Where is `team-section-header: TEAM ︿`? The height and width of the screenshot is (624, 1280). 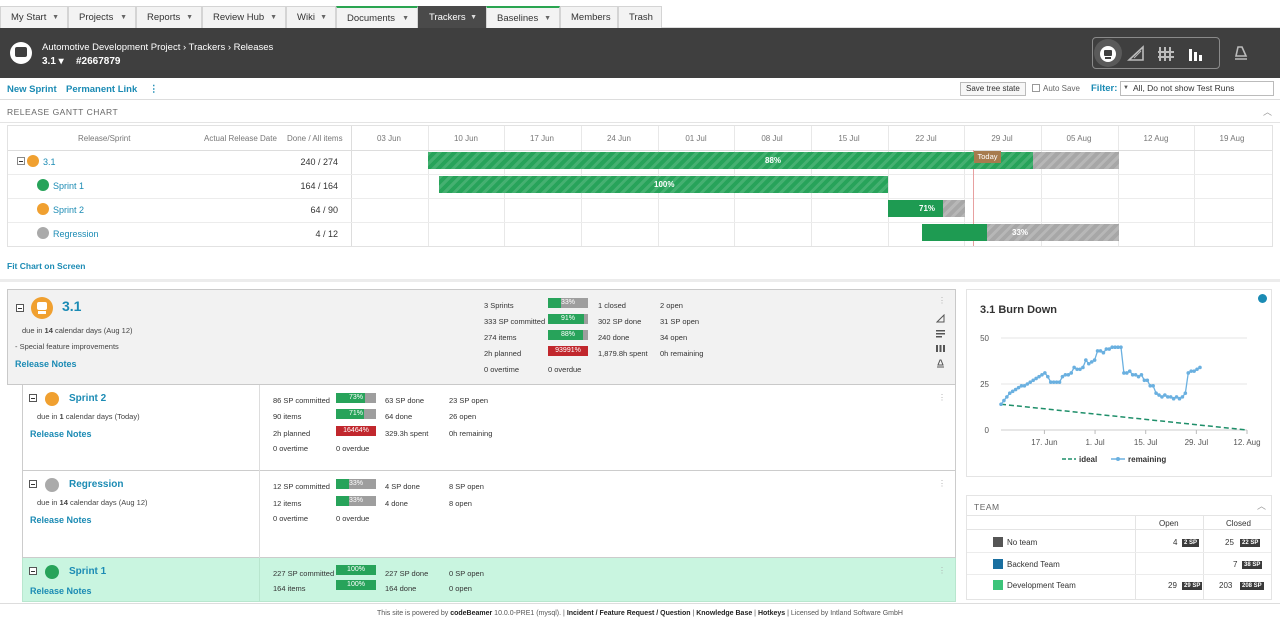 team-section-header: TEAM ︿ is located at coordinates (1119, 505).